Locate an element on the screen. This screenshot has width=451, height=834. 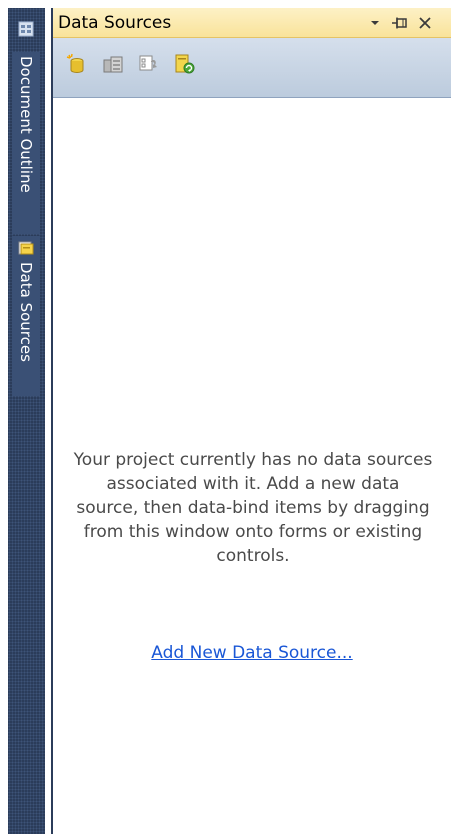
edit-dataset-button is located at coordinates (113, 64).